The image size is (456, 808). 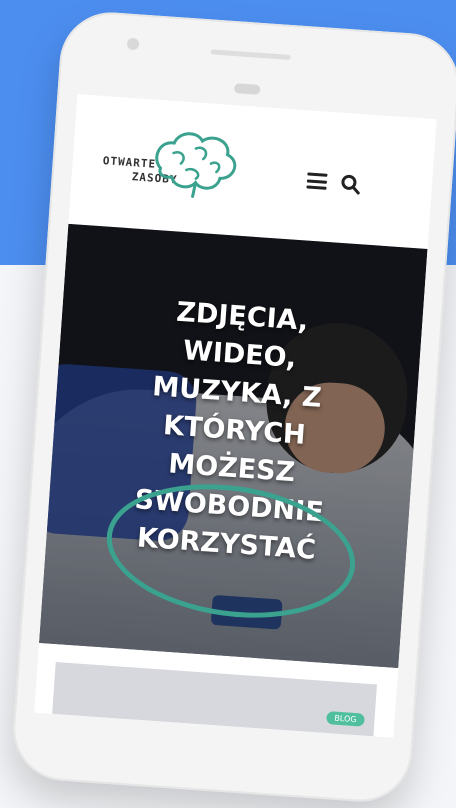 What do you see at coordinates (214, 699) in the screenshot?
I see `article-card: BLOG` at bounding box center [214, 699].